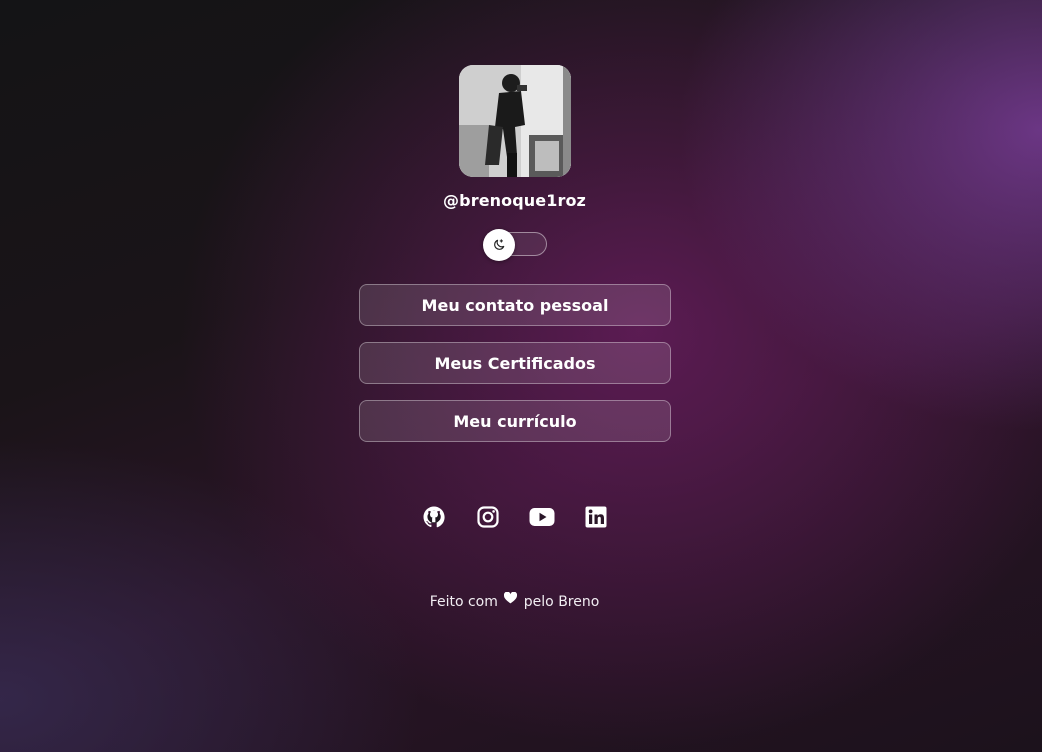 The width and height of the screenshot is (1042, 752). I want to click on github-icon, so click(434, 517).